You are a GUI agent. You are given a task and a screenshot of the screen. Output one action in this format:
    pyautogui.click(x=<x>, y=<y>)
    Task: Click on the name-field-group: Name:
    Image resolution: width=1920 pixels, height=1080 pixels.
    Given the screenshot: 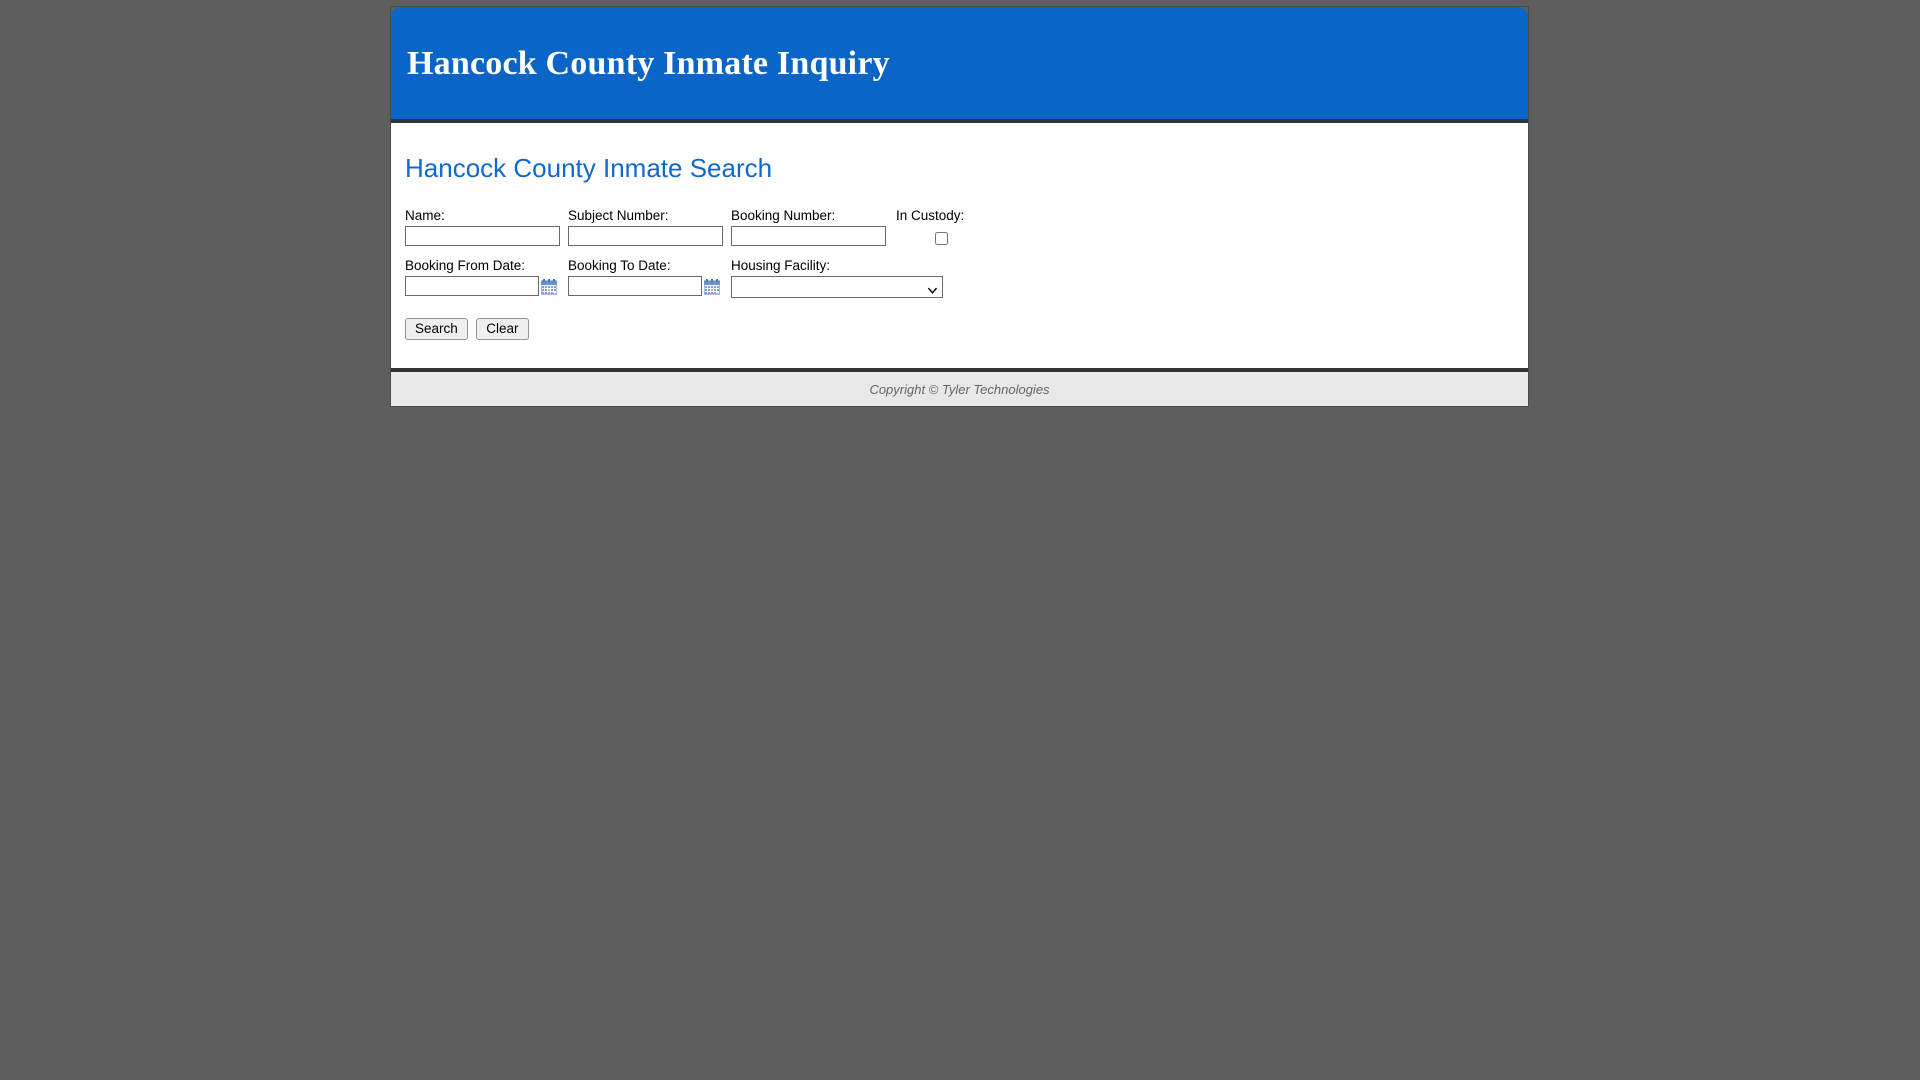 What is the action you would take?
    pyautogui.click(x=482, y=227)
    